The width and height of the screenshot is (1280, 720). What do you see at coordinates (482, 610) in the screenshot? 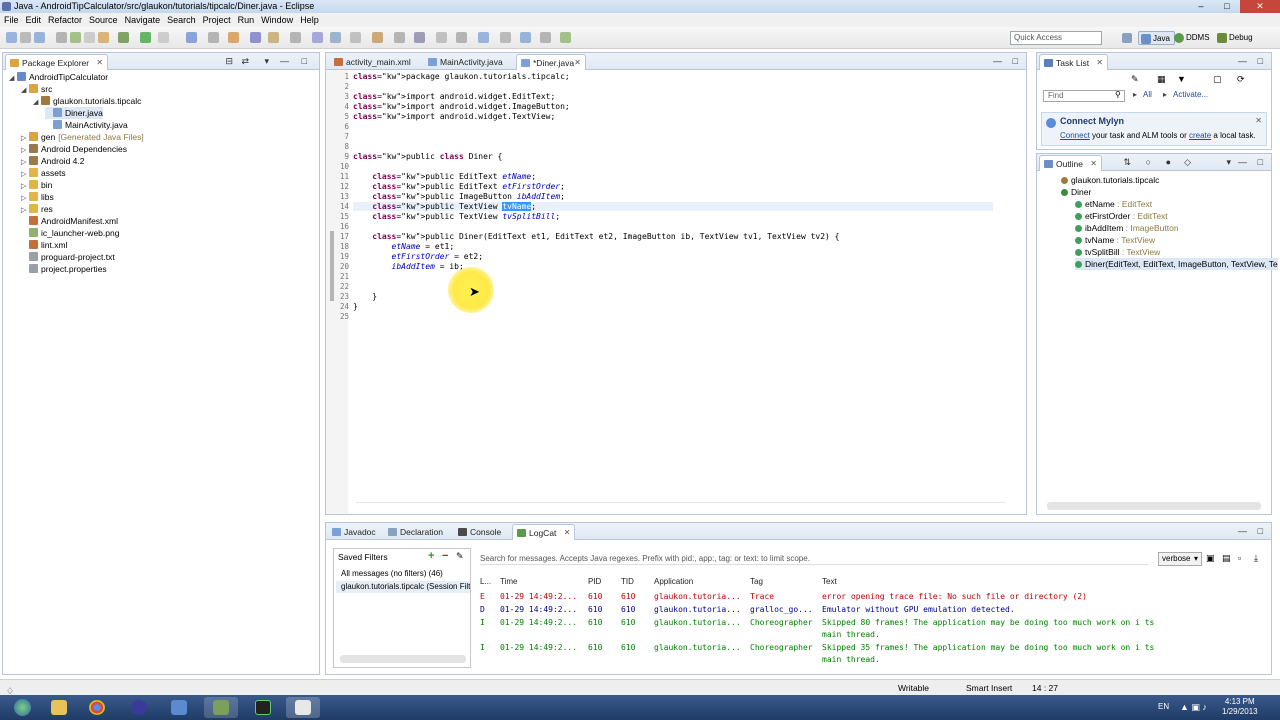
I see `logcat-cell: D` at bounding box center [482, 610].